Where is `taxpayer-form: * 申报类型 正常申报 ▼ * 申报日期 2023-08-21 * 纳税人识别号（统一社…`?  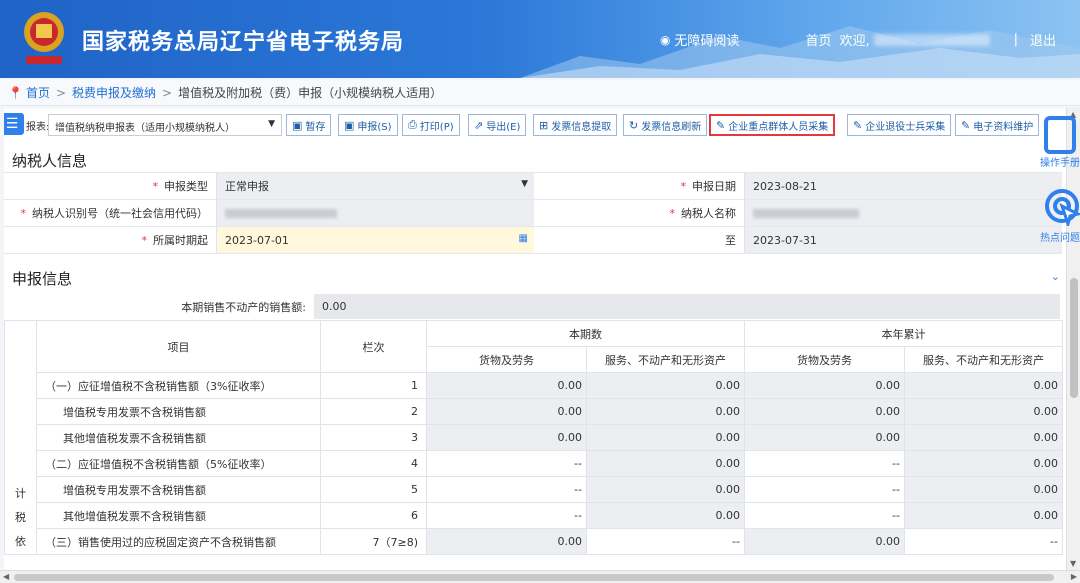 taxpayer-form: * 申报类型 正常申报 ▼ * 申报日期 2023-08-21 * 纳税人识别号（统一社… is located at coordinates (533, 213).